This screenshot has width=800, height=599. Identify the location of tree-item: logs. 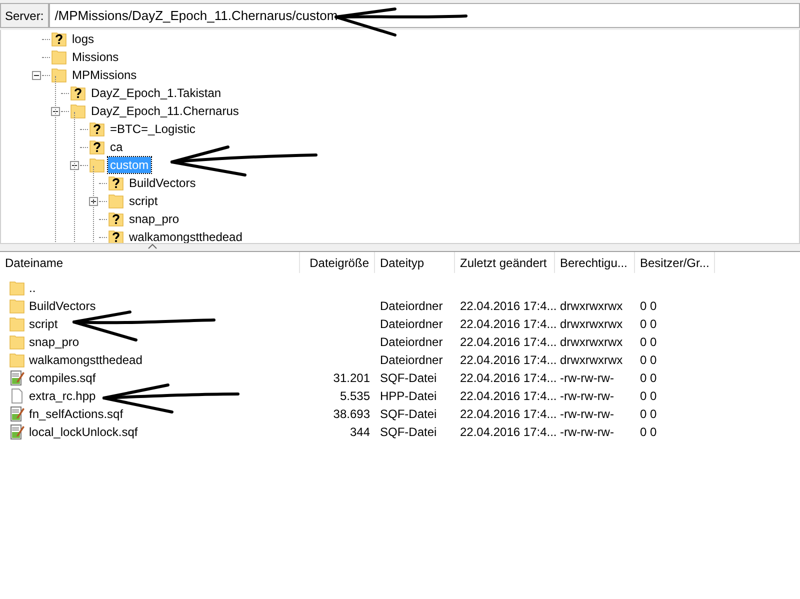
(83, 39).